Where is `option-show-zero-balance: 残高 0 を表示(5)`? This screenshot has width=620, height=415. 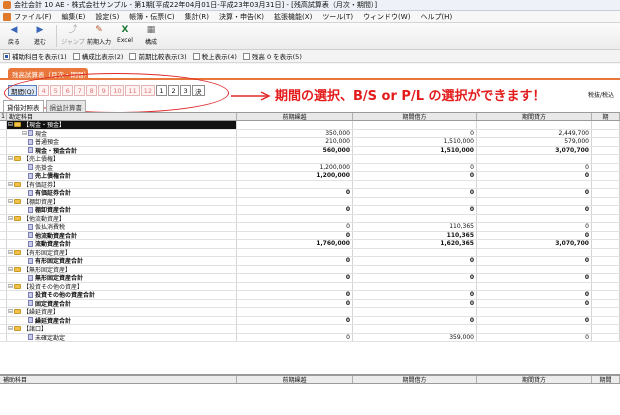
option-show-zero-balance: 残高 0 を表示(5) is located at coordinates (272, 56).